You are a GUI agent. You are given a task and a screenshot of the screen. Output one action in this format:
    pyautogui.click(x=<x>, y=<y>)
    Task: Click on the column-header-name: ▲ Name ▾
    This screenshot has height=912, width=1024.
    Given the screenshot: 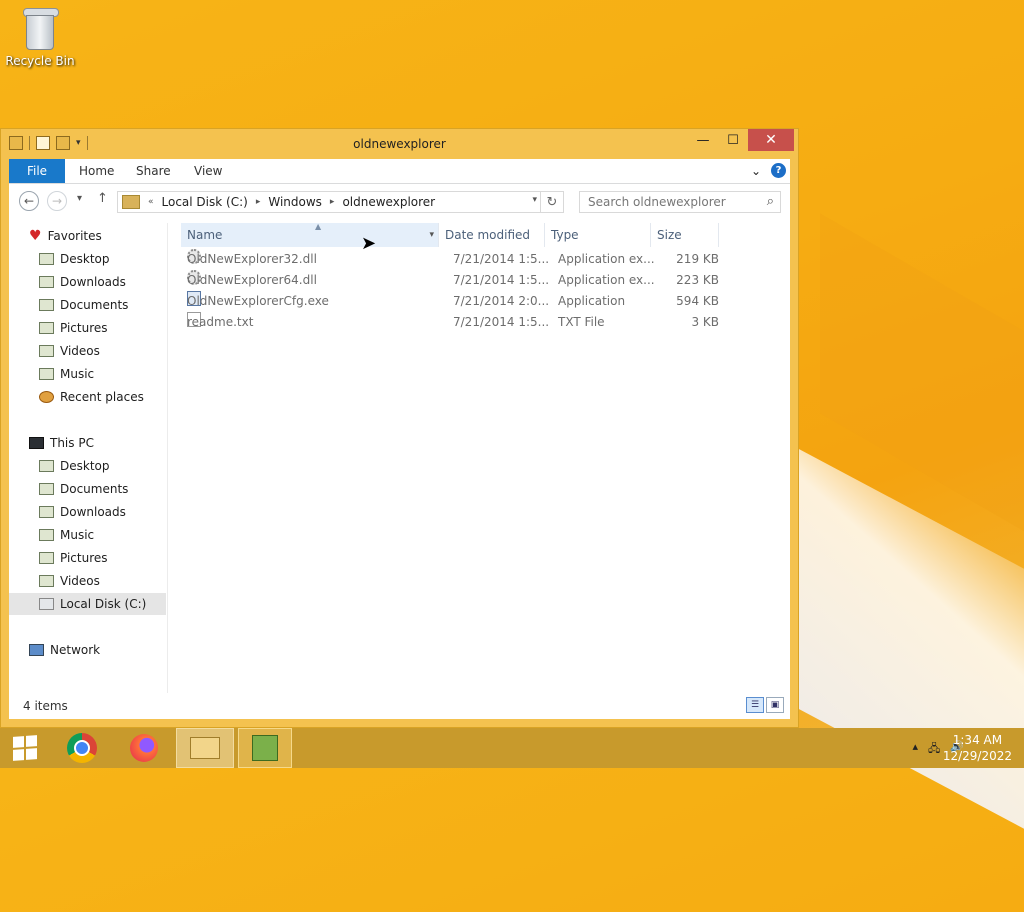 What is the action you would take?
    pyautogui.click(x=310, y=234)
    